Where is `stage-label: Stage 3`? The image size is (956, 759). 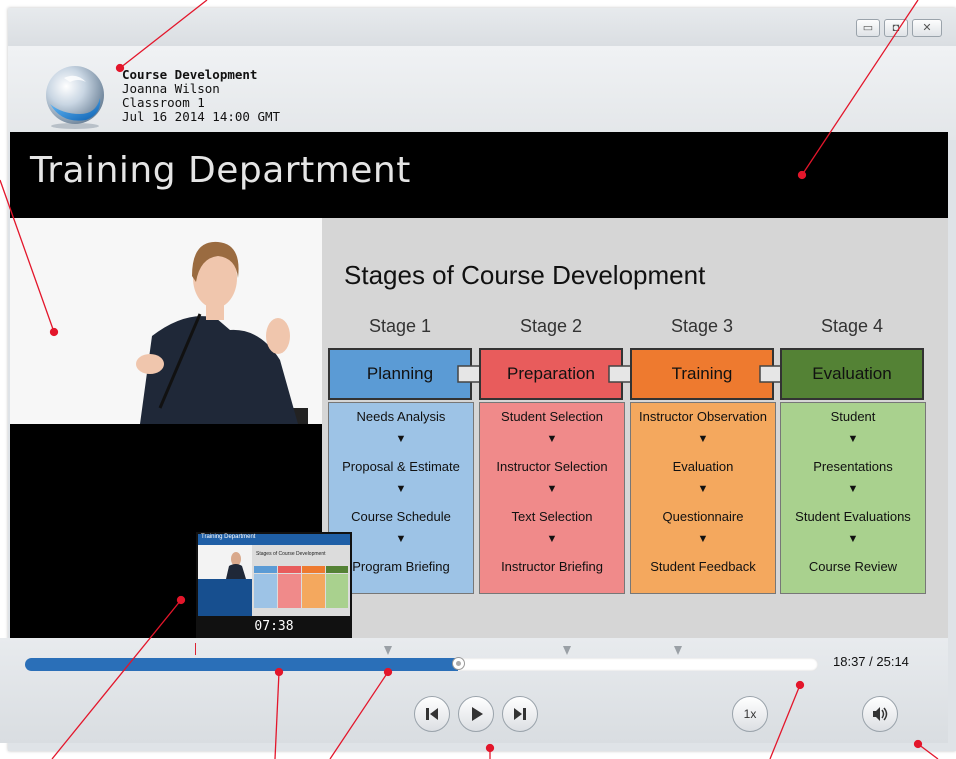
stage-label: Stage 3 is located at coordinates (702, 326).